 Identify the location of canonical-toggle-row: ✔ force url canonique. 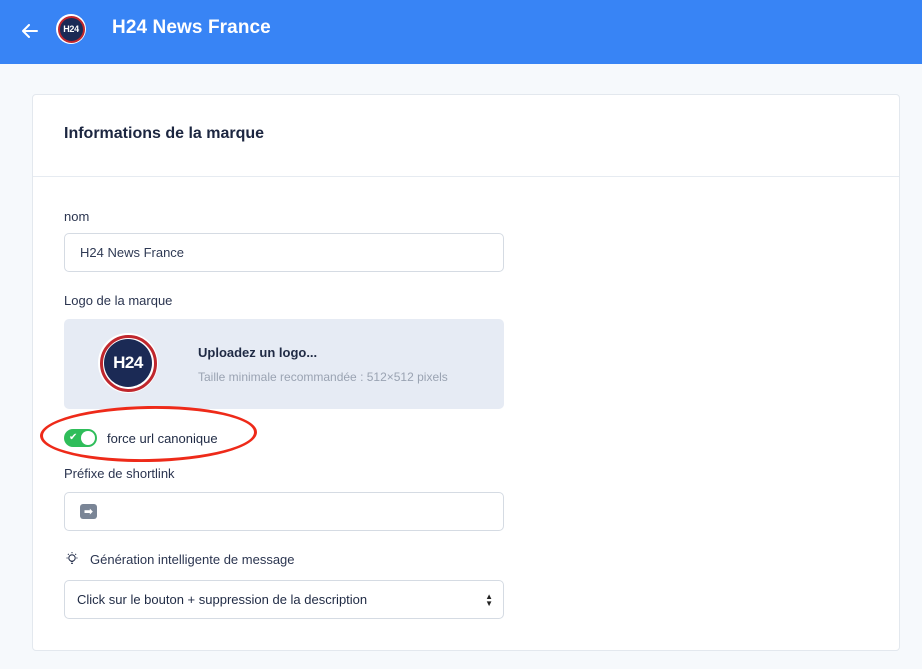
(141, 438).